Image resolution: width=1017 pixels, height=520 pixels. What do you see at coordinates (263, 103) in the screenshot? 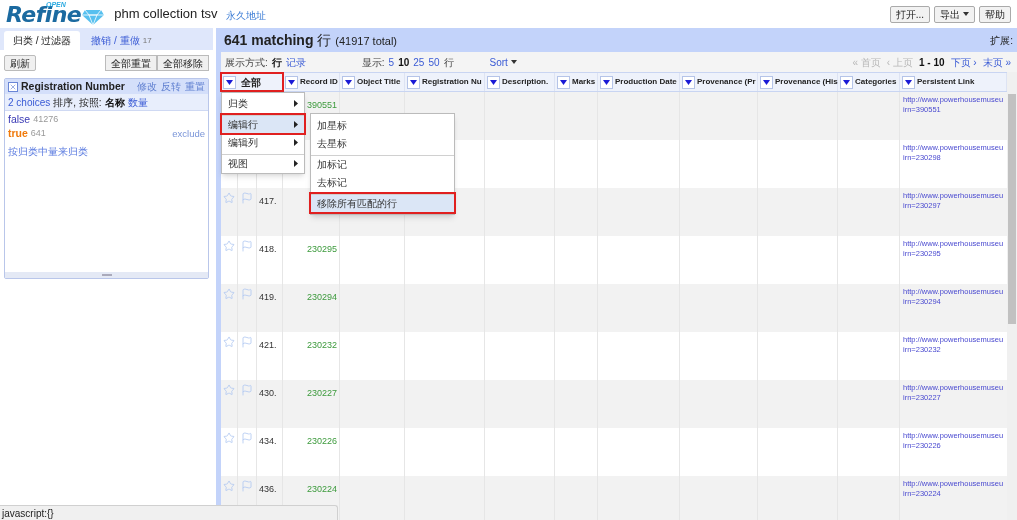
I see `menu-item: 归类` at bounding box center [263, 103].